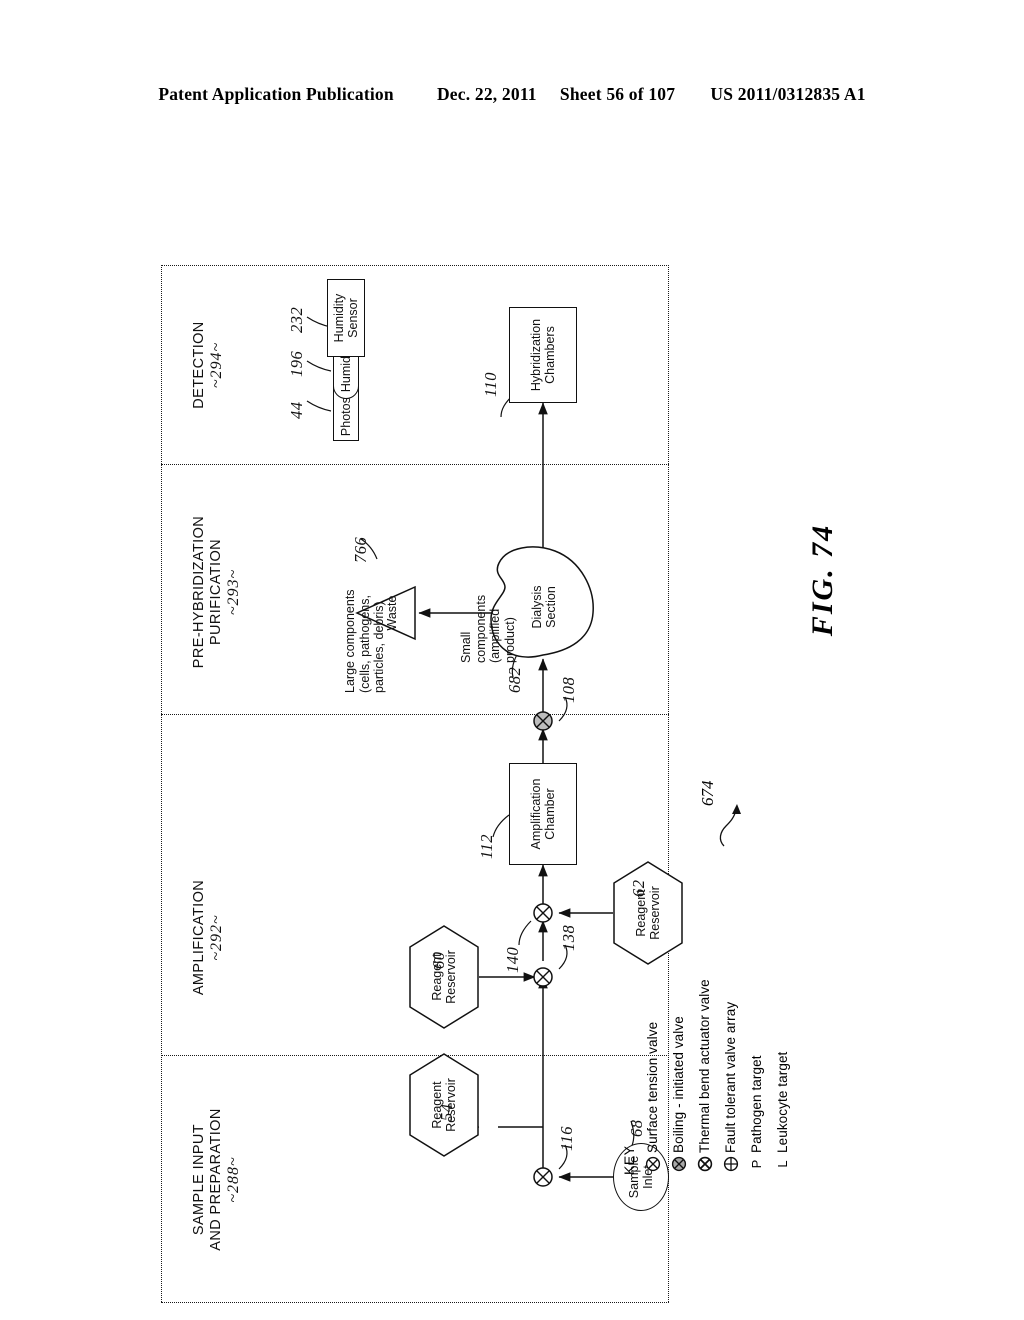 The width and height of the screenshot is (1024, 1320). Describe the element at coordinates (782, 1102) in the screenshot. I see `key-label-leukocyte-target: Leukocyte target` at that location.